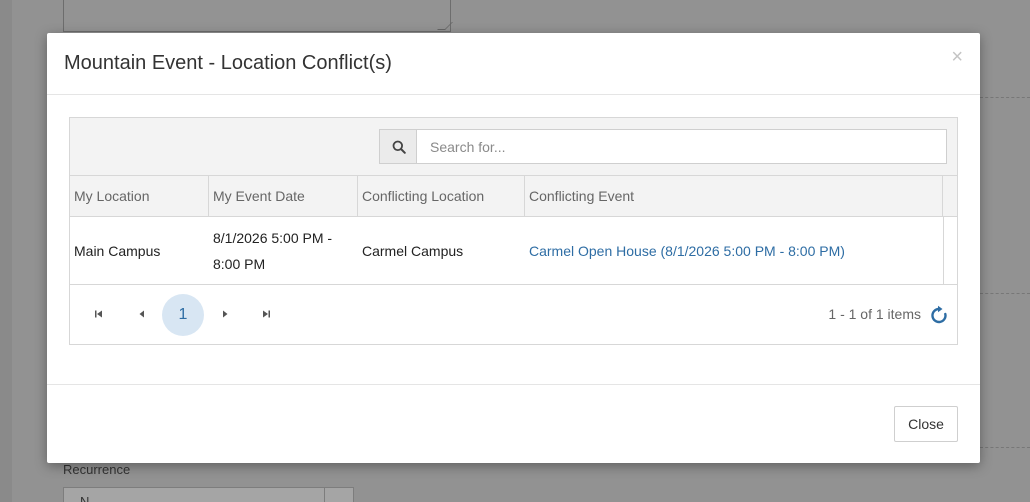  Describe the element at coordinates (324, 494) in the screenshot. I see `recurrence-select-divider` at that location.